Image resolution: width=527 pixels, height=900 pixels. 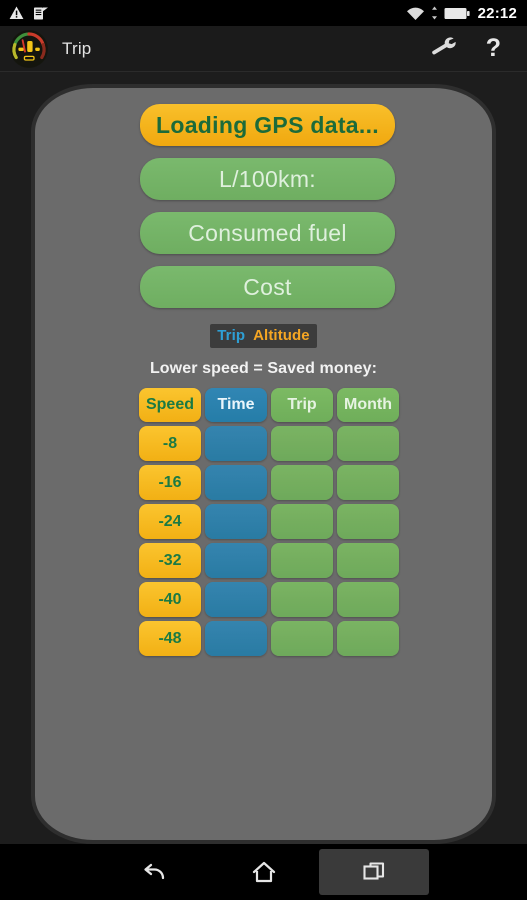 What do you see at coordinates (269, 443) in the screenshot?
I see `table-row: -8` at bounding box center [269, 443].